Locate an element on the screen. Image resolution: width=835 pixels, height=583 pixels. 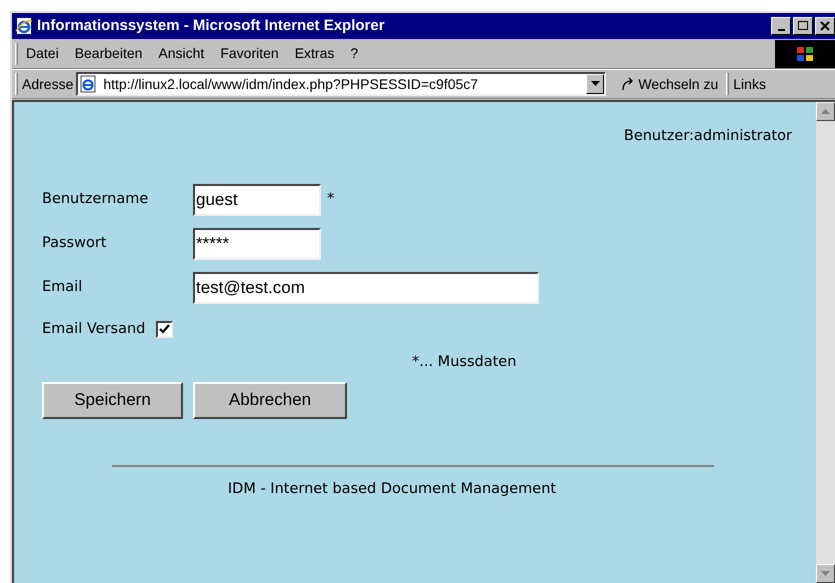
dropdown-button is located at coordinates (595, 84).